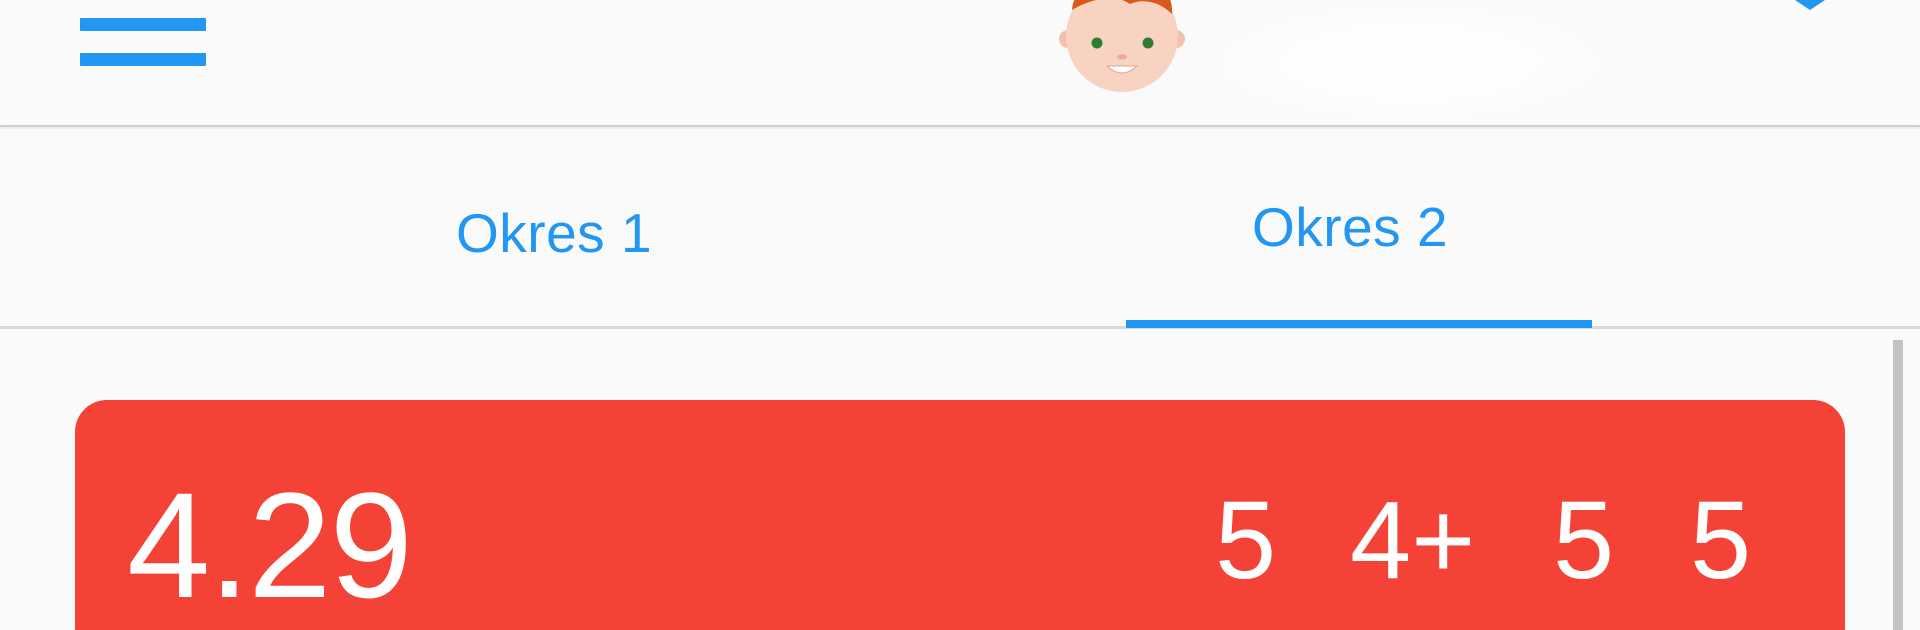 The height and width of the screenshot is (630, 1920). Describe the element at coordinates (1410, 62) in the screenshot. I see `avatar-glow` at that location.